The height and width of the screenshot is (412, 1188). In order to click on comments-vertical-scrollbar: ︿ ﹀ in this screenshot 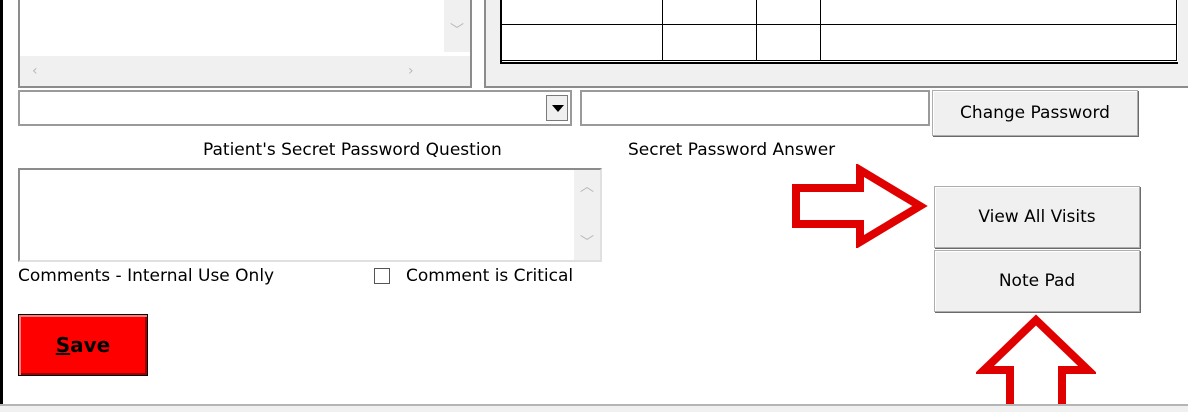, I will do `click(587, 215)`.